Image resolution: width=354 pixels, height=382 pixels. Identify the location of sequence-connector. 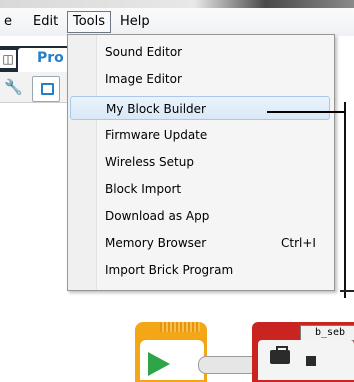
(229, 365).